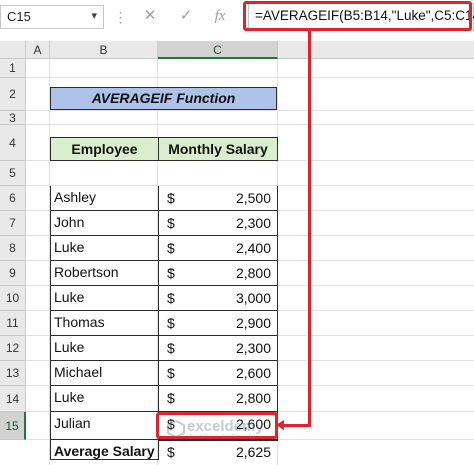  I want to click on row-header: 1, so click(13, 68).